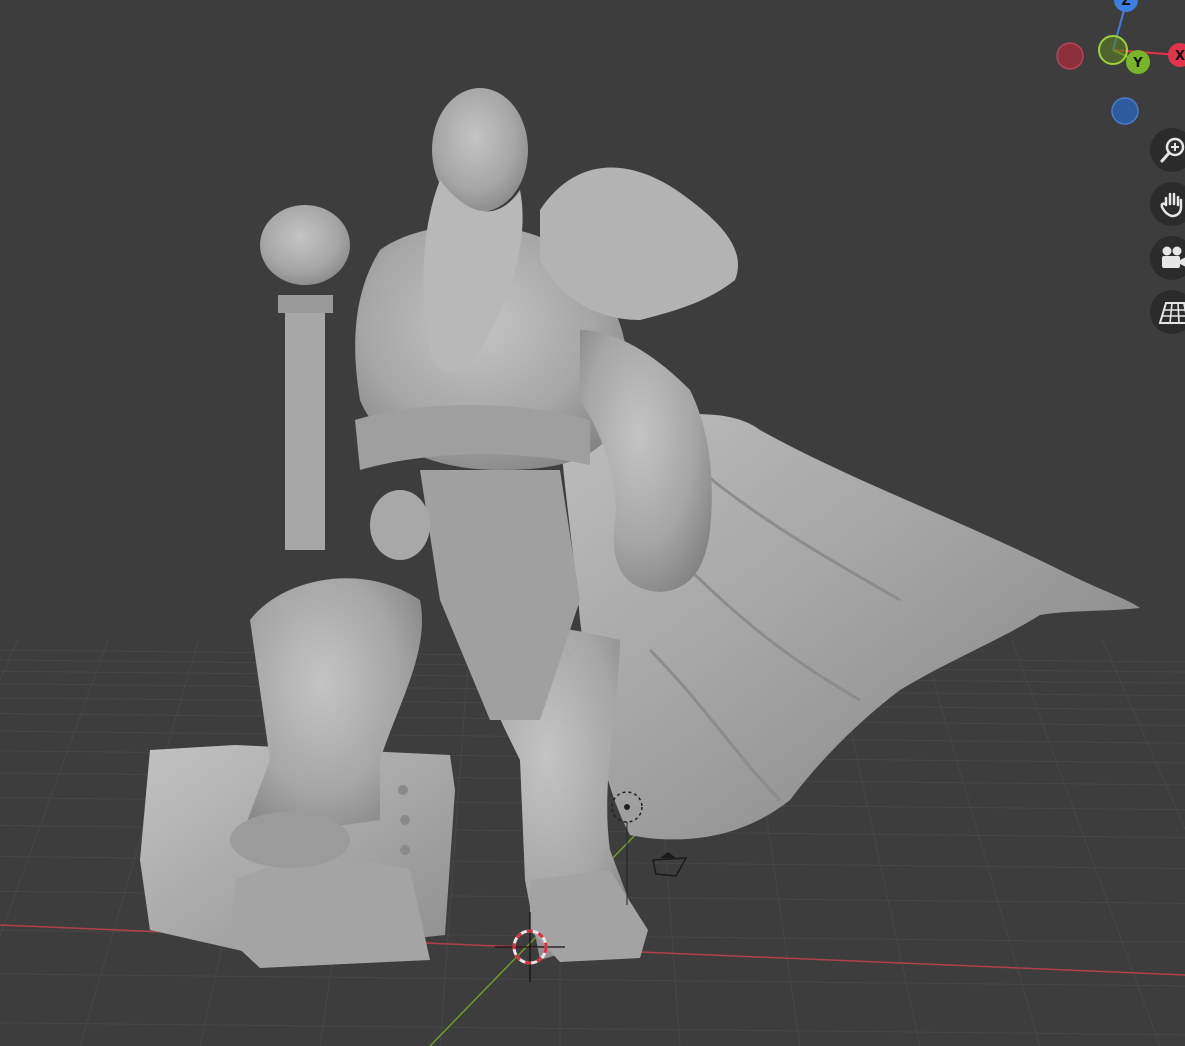 The height and width of the screenshot is (1046, 1185). What do you see at coordinates (1137, 63) in the screenshot?
I see `gizmo-y-label: Y` at bounding box center [1137, 63].